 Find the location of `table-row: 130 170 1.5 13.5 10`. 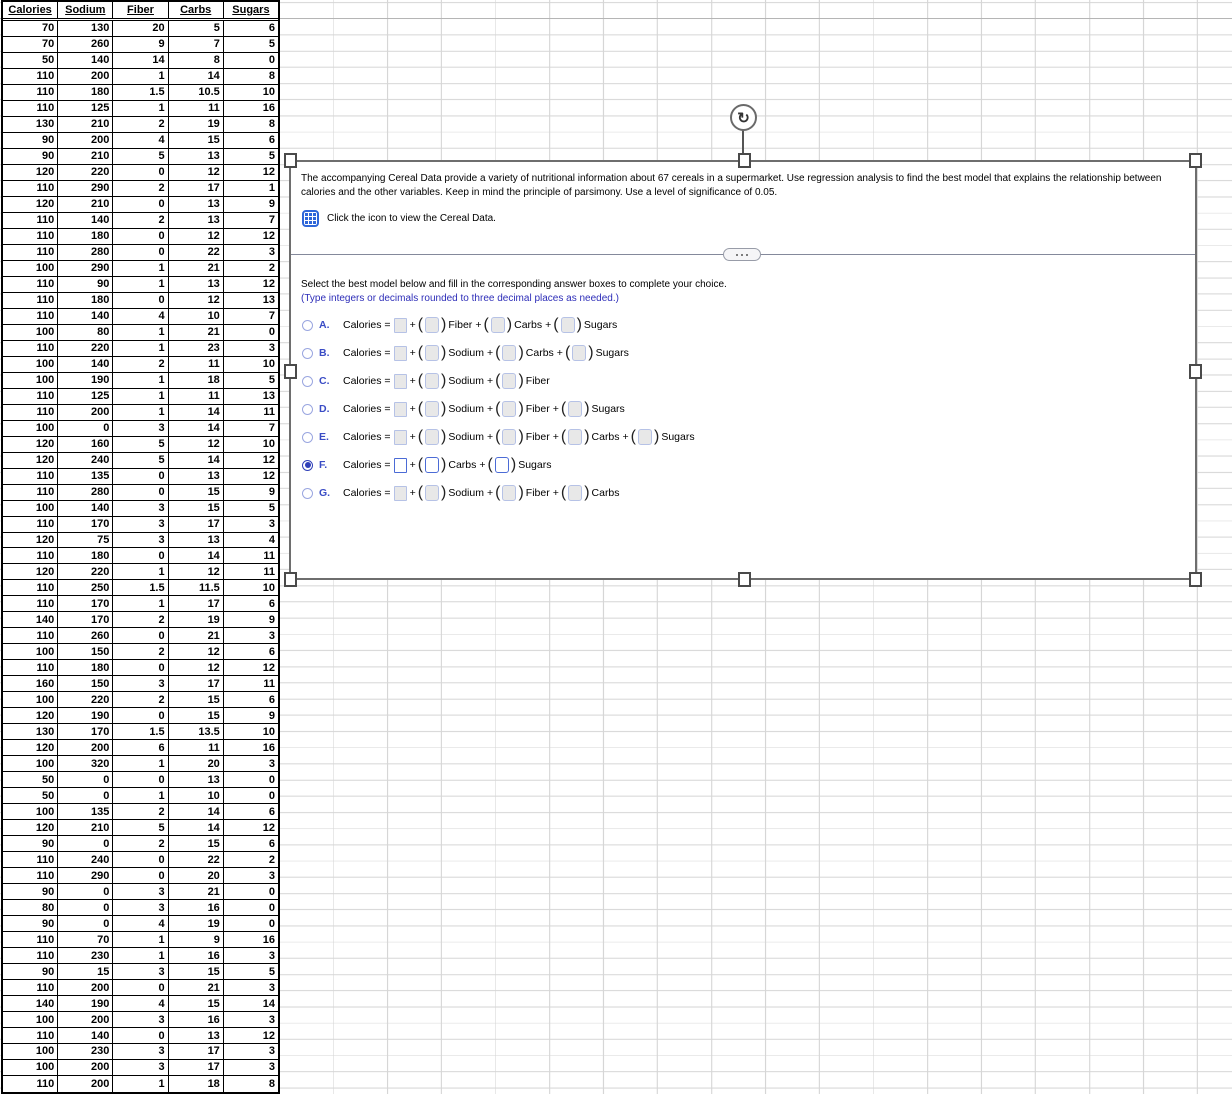

table-row: 130 170 1.5 13.5 10 is located at coordinates (141, 732).